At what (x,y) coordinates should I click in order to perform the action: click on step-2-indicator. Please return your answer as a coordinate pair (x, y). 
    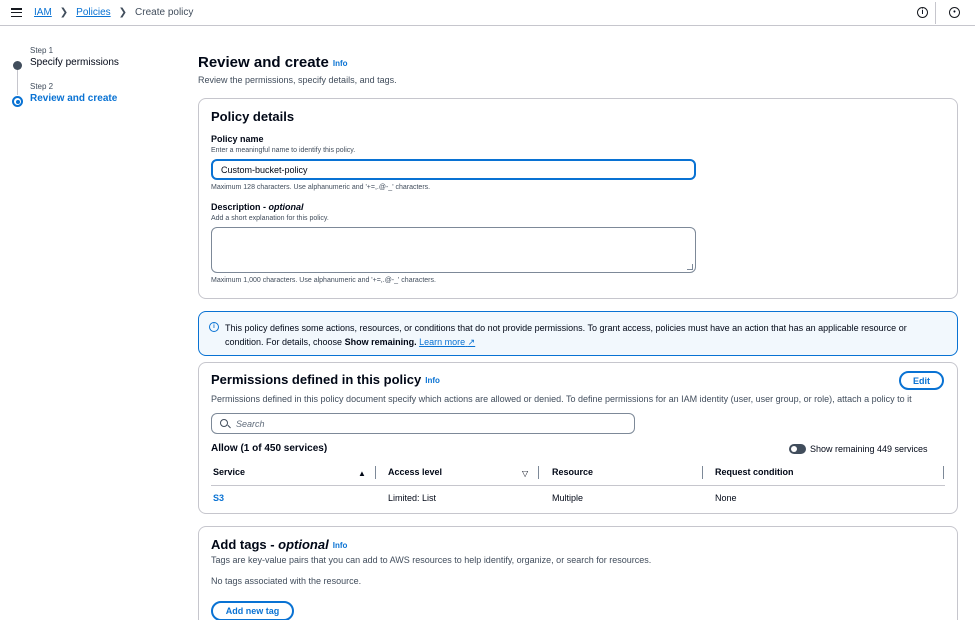
    Looking at the image, I should click on (17, 101).